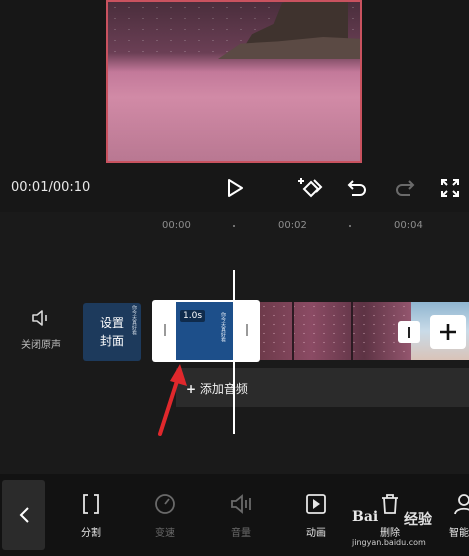 The image size is (469, 556). I want to click on back-button, so click(23, 515).